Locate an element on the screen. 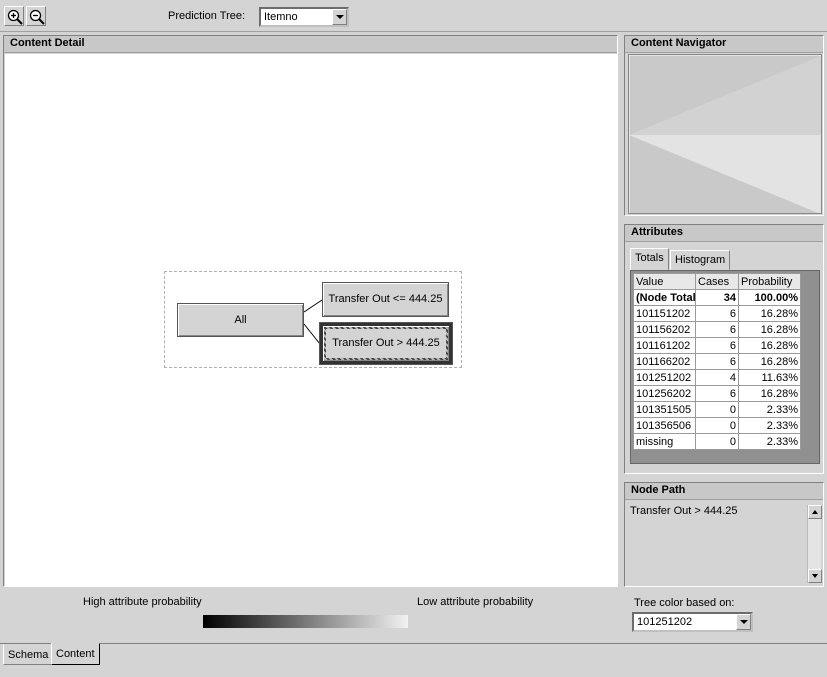 The width and height of the screenshot is (827, 677). node-path-scrollbar is located at coordinates (814, 544).